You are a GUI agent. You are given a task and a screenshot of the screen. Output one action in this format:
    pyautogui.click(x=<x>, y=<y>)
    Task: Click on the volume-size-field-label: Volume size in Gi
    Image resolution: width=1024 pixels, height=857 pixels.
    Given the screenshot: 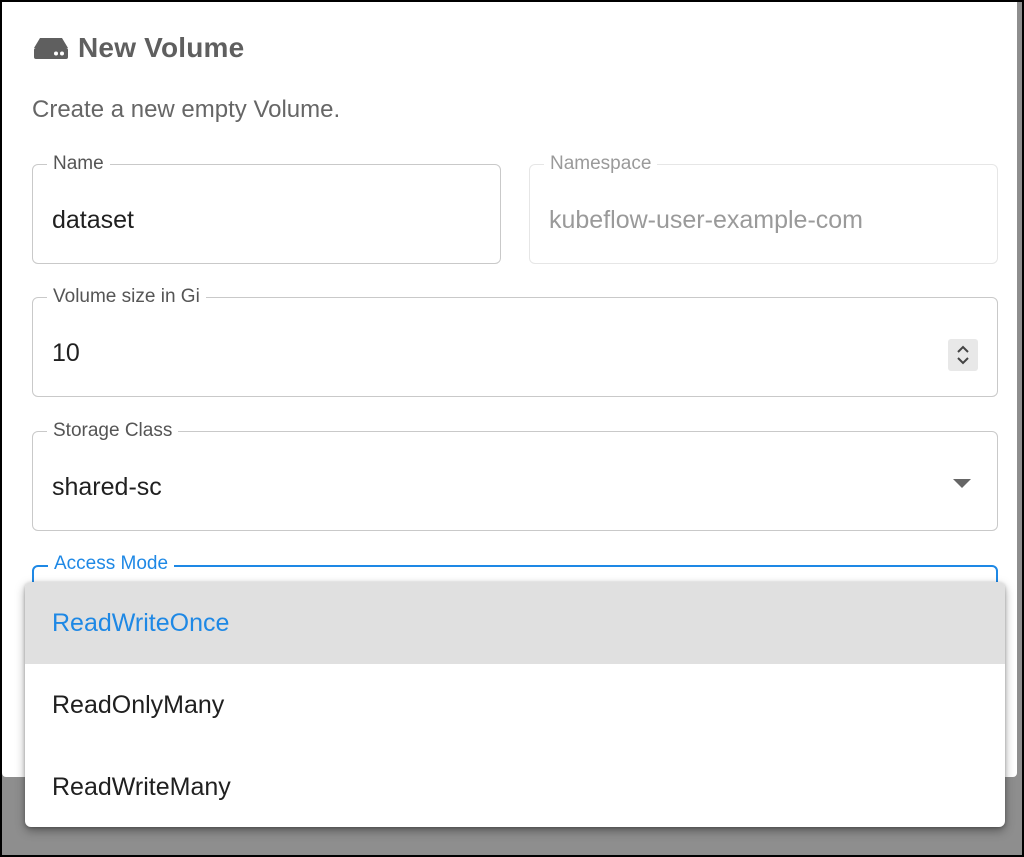 What is the action you would take?
    pyautogui.click(x=126, y=297)
    